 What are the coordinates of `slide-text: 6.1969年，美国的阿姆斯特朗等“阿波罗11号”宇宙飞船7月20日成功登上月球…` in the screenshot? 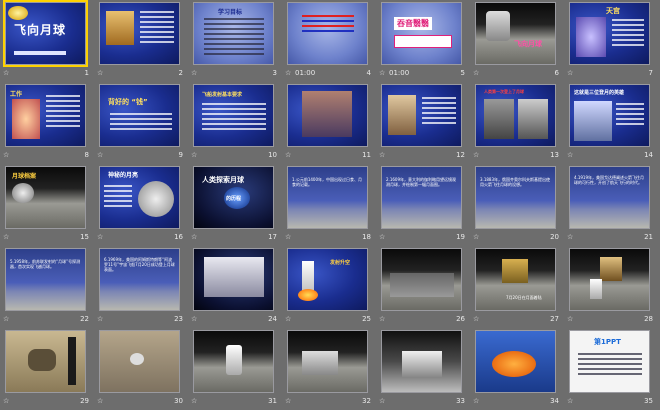 It's located at (139, 264).